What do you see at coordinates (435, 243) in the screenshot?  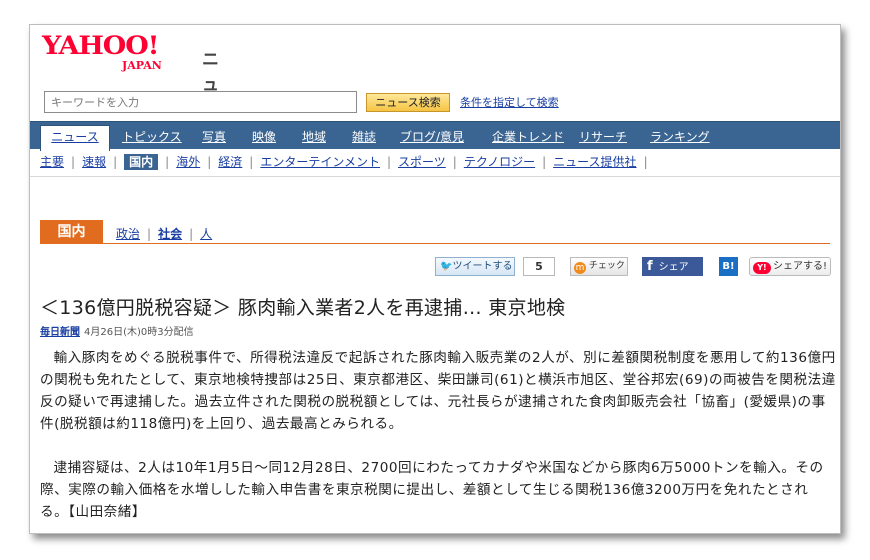 I see `category-underline` at bounding box center [435, 243].